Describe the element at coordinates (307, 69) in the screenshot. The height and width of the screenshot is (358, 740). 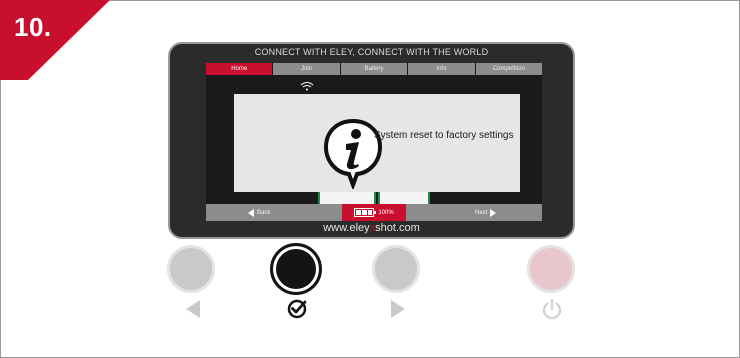
I see `tab-join: Join` at that location.